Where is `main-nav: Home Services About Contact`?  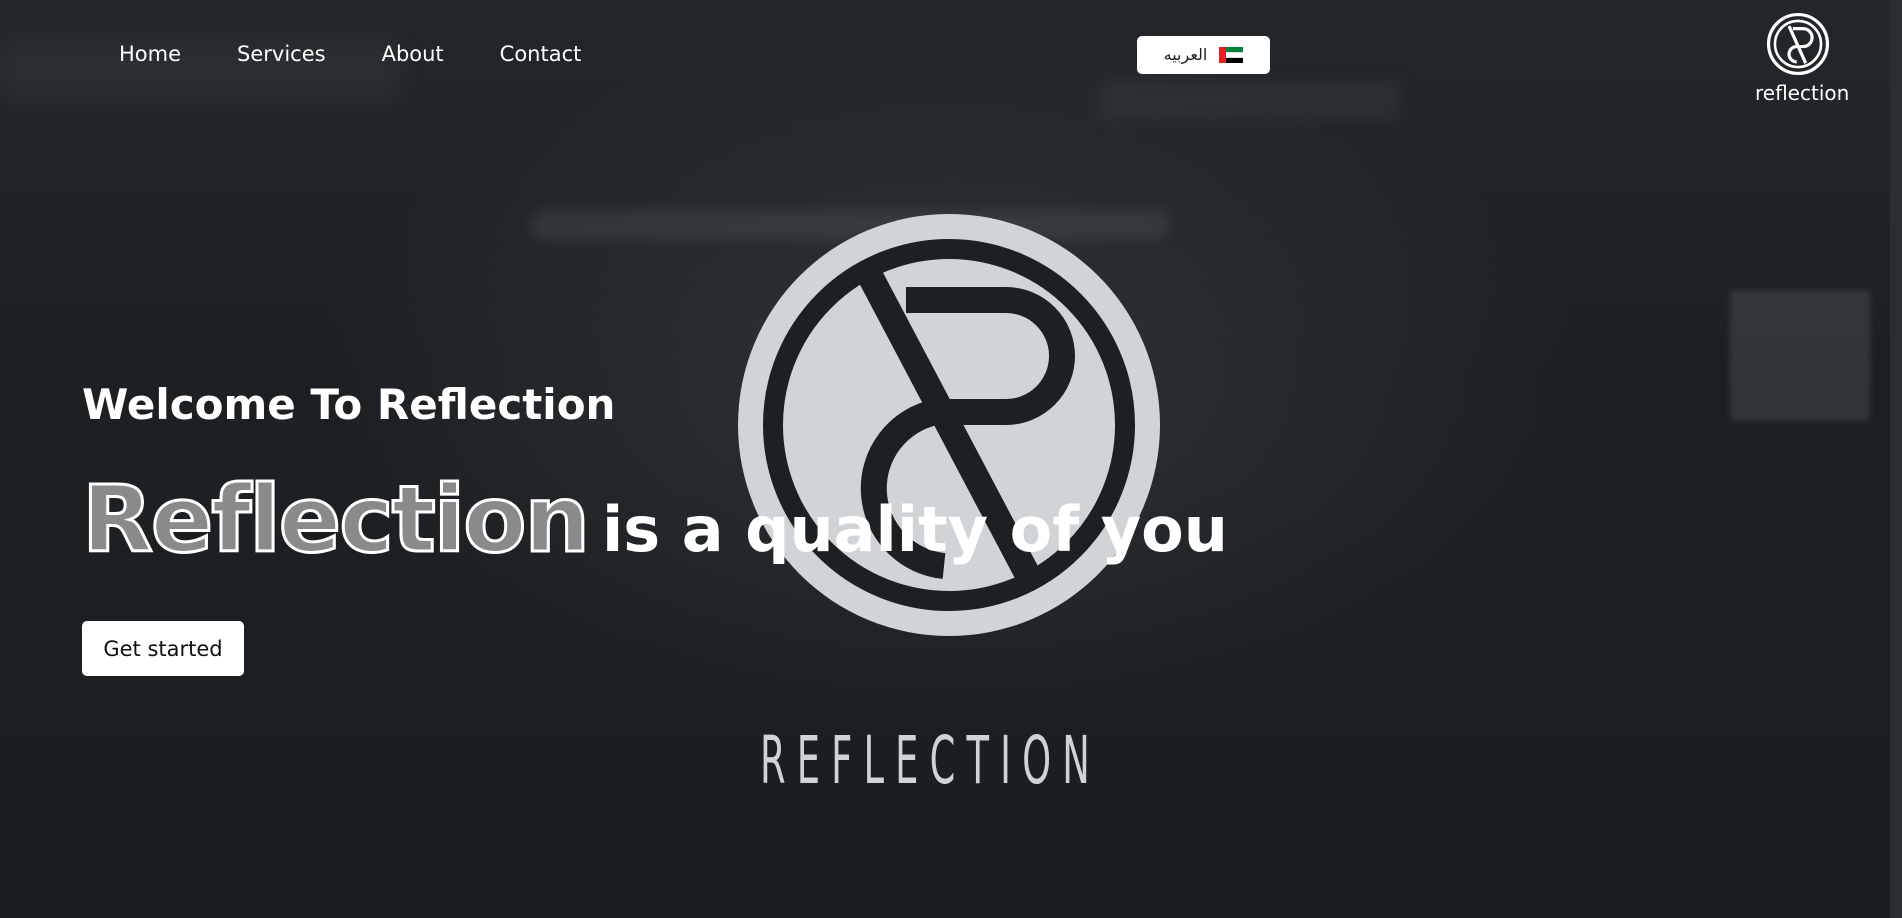 main-nav: Home Services About Contact is located at coordinates (350, 54).